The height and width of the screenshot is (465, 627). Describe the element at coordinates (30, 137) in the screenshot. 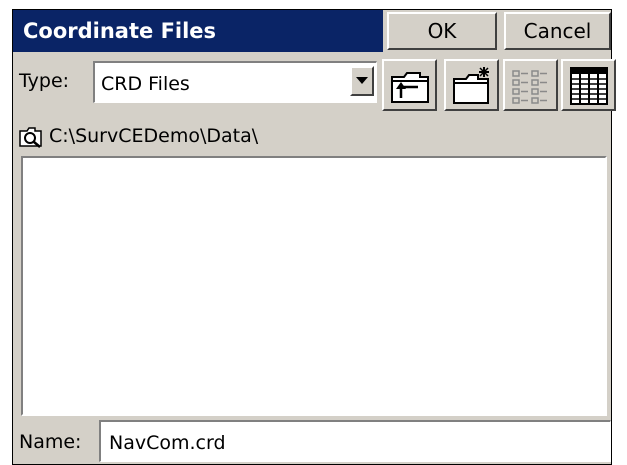

I see `folder-search-icon` at that location.